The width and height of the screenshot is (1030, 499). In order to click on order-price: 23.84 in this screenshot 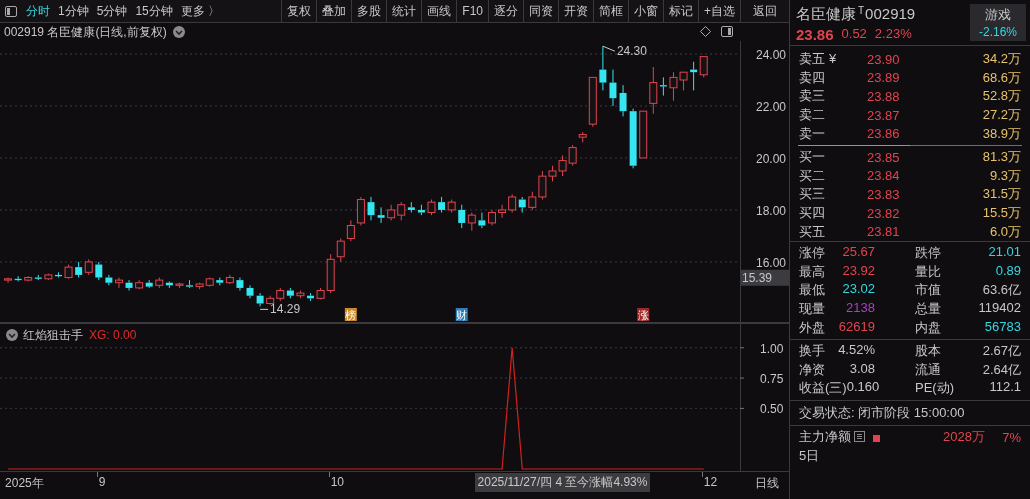, I will do `click(884, 176)`.